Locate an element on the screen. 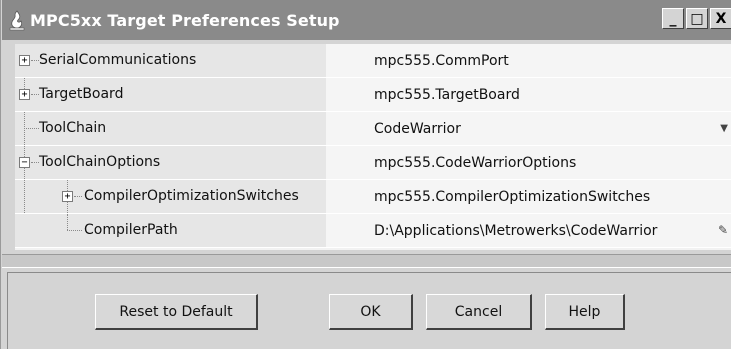 Image resolution: width=731 pixels, height=349 pixels. name-cell: − ToolChainOptions is located at coordinates (170, 162).